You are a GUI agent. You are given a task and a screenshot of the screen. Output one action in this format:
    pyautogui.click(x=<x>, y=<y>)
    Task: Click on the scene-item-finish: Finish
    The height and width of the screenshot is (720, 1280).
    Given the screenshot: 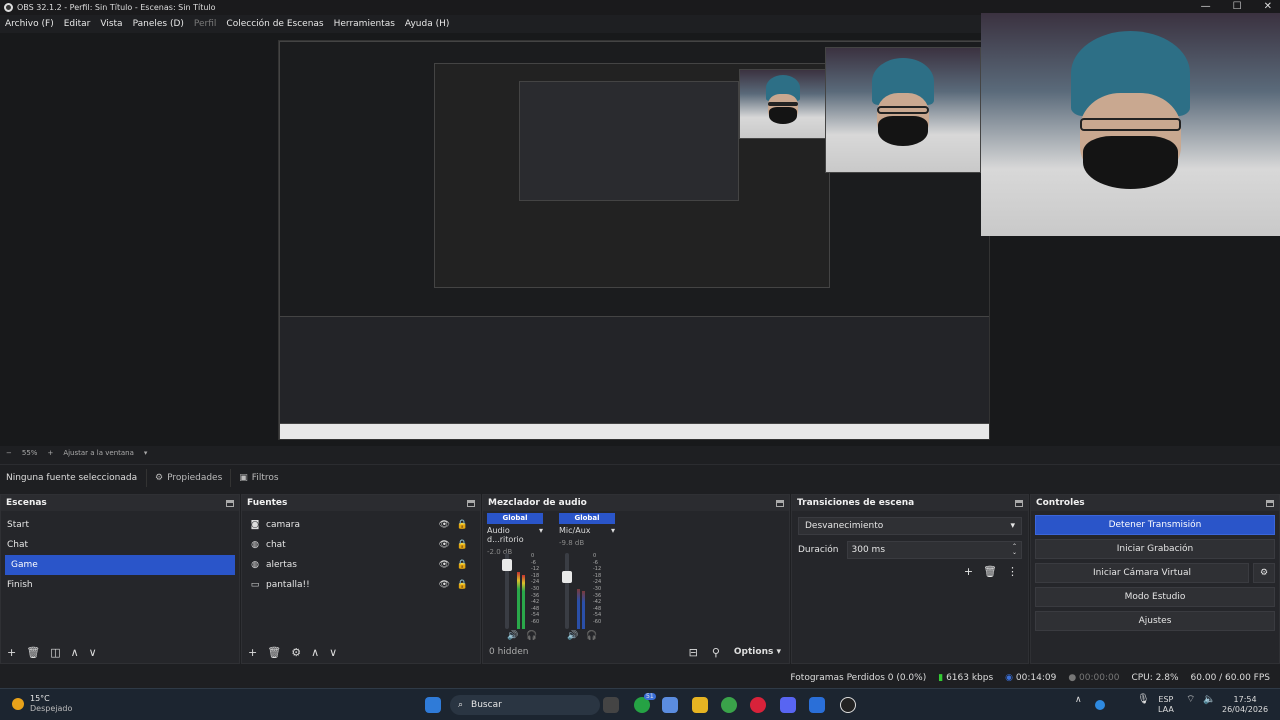 What is the action you would take?
    pyautogui.click(x=120, y=585)
    